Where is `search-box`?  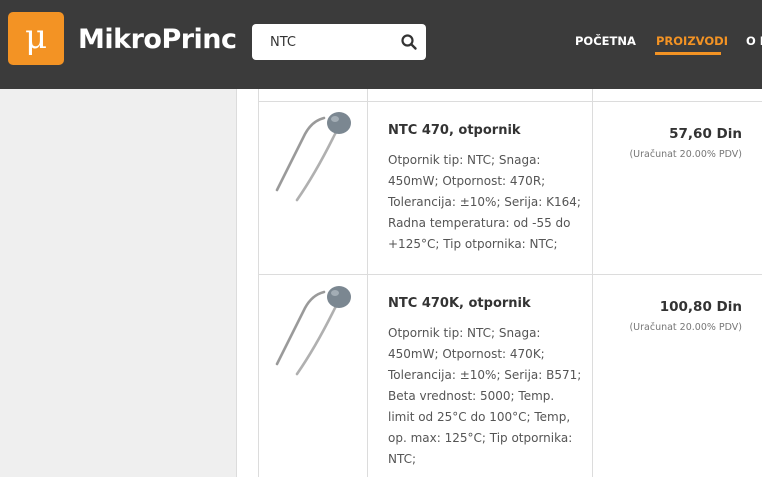
search-box is located at coordinates (339, 42).